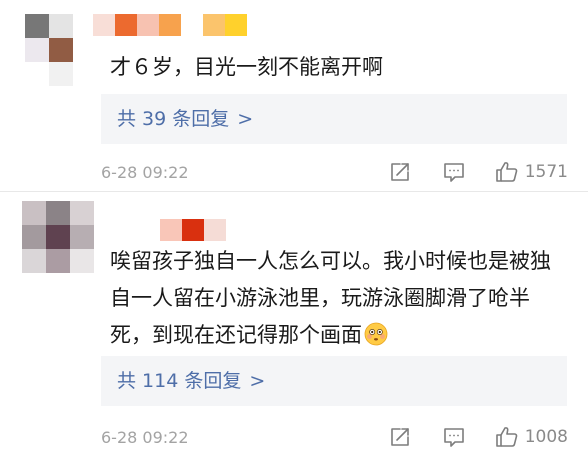 This screenshot has width=588, height=473. I want to click on comment-meta: 6-28 09:22 1571, so click(334, 172).